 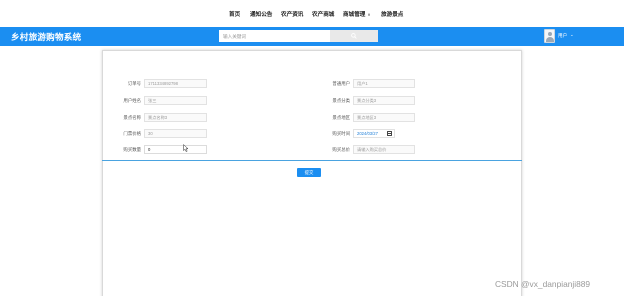 What do you see at coordinates (384, 83) in the screenshot?
I see `username-field: 用户1` at bounding box center [384, 83].